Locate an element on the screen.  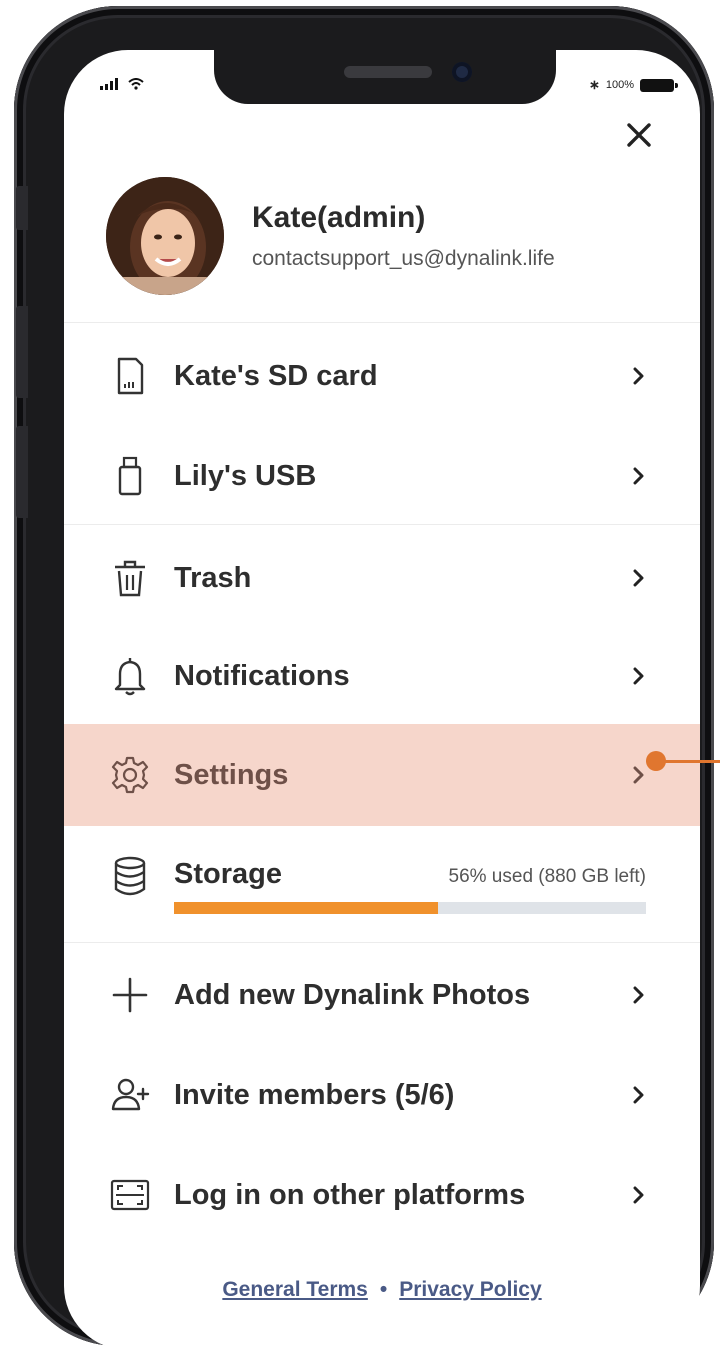
storage-section: Storage 56% used (880 GB left) is located at coordinates (382, 885).